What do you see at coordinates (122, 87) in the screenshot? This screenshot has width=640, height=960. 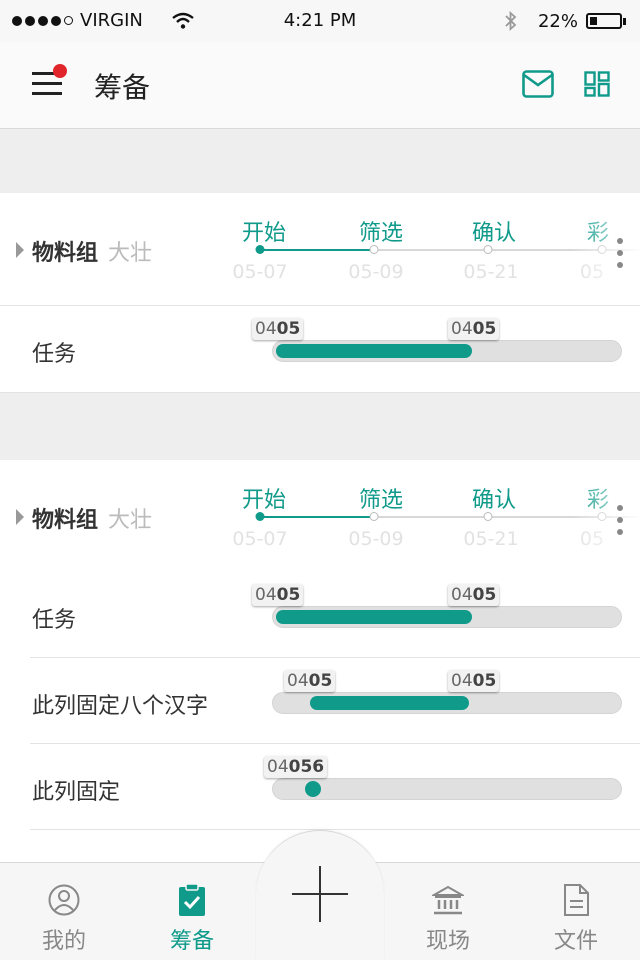 I see `page-title: 筹备` at bounding box center [122, 87].